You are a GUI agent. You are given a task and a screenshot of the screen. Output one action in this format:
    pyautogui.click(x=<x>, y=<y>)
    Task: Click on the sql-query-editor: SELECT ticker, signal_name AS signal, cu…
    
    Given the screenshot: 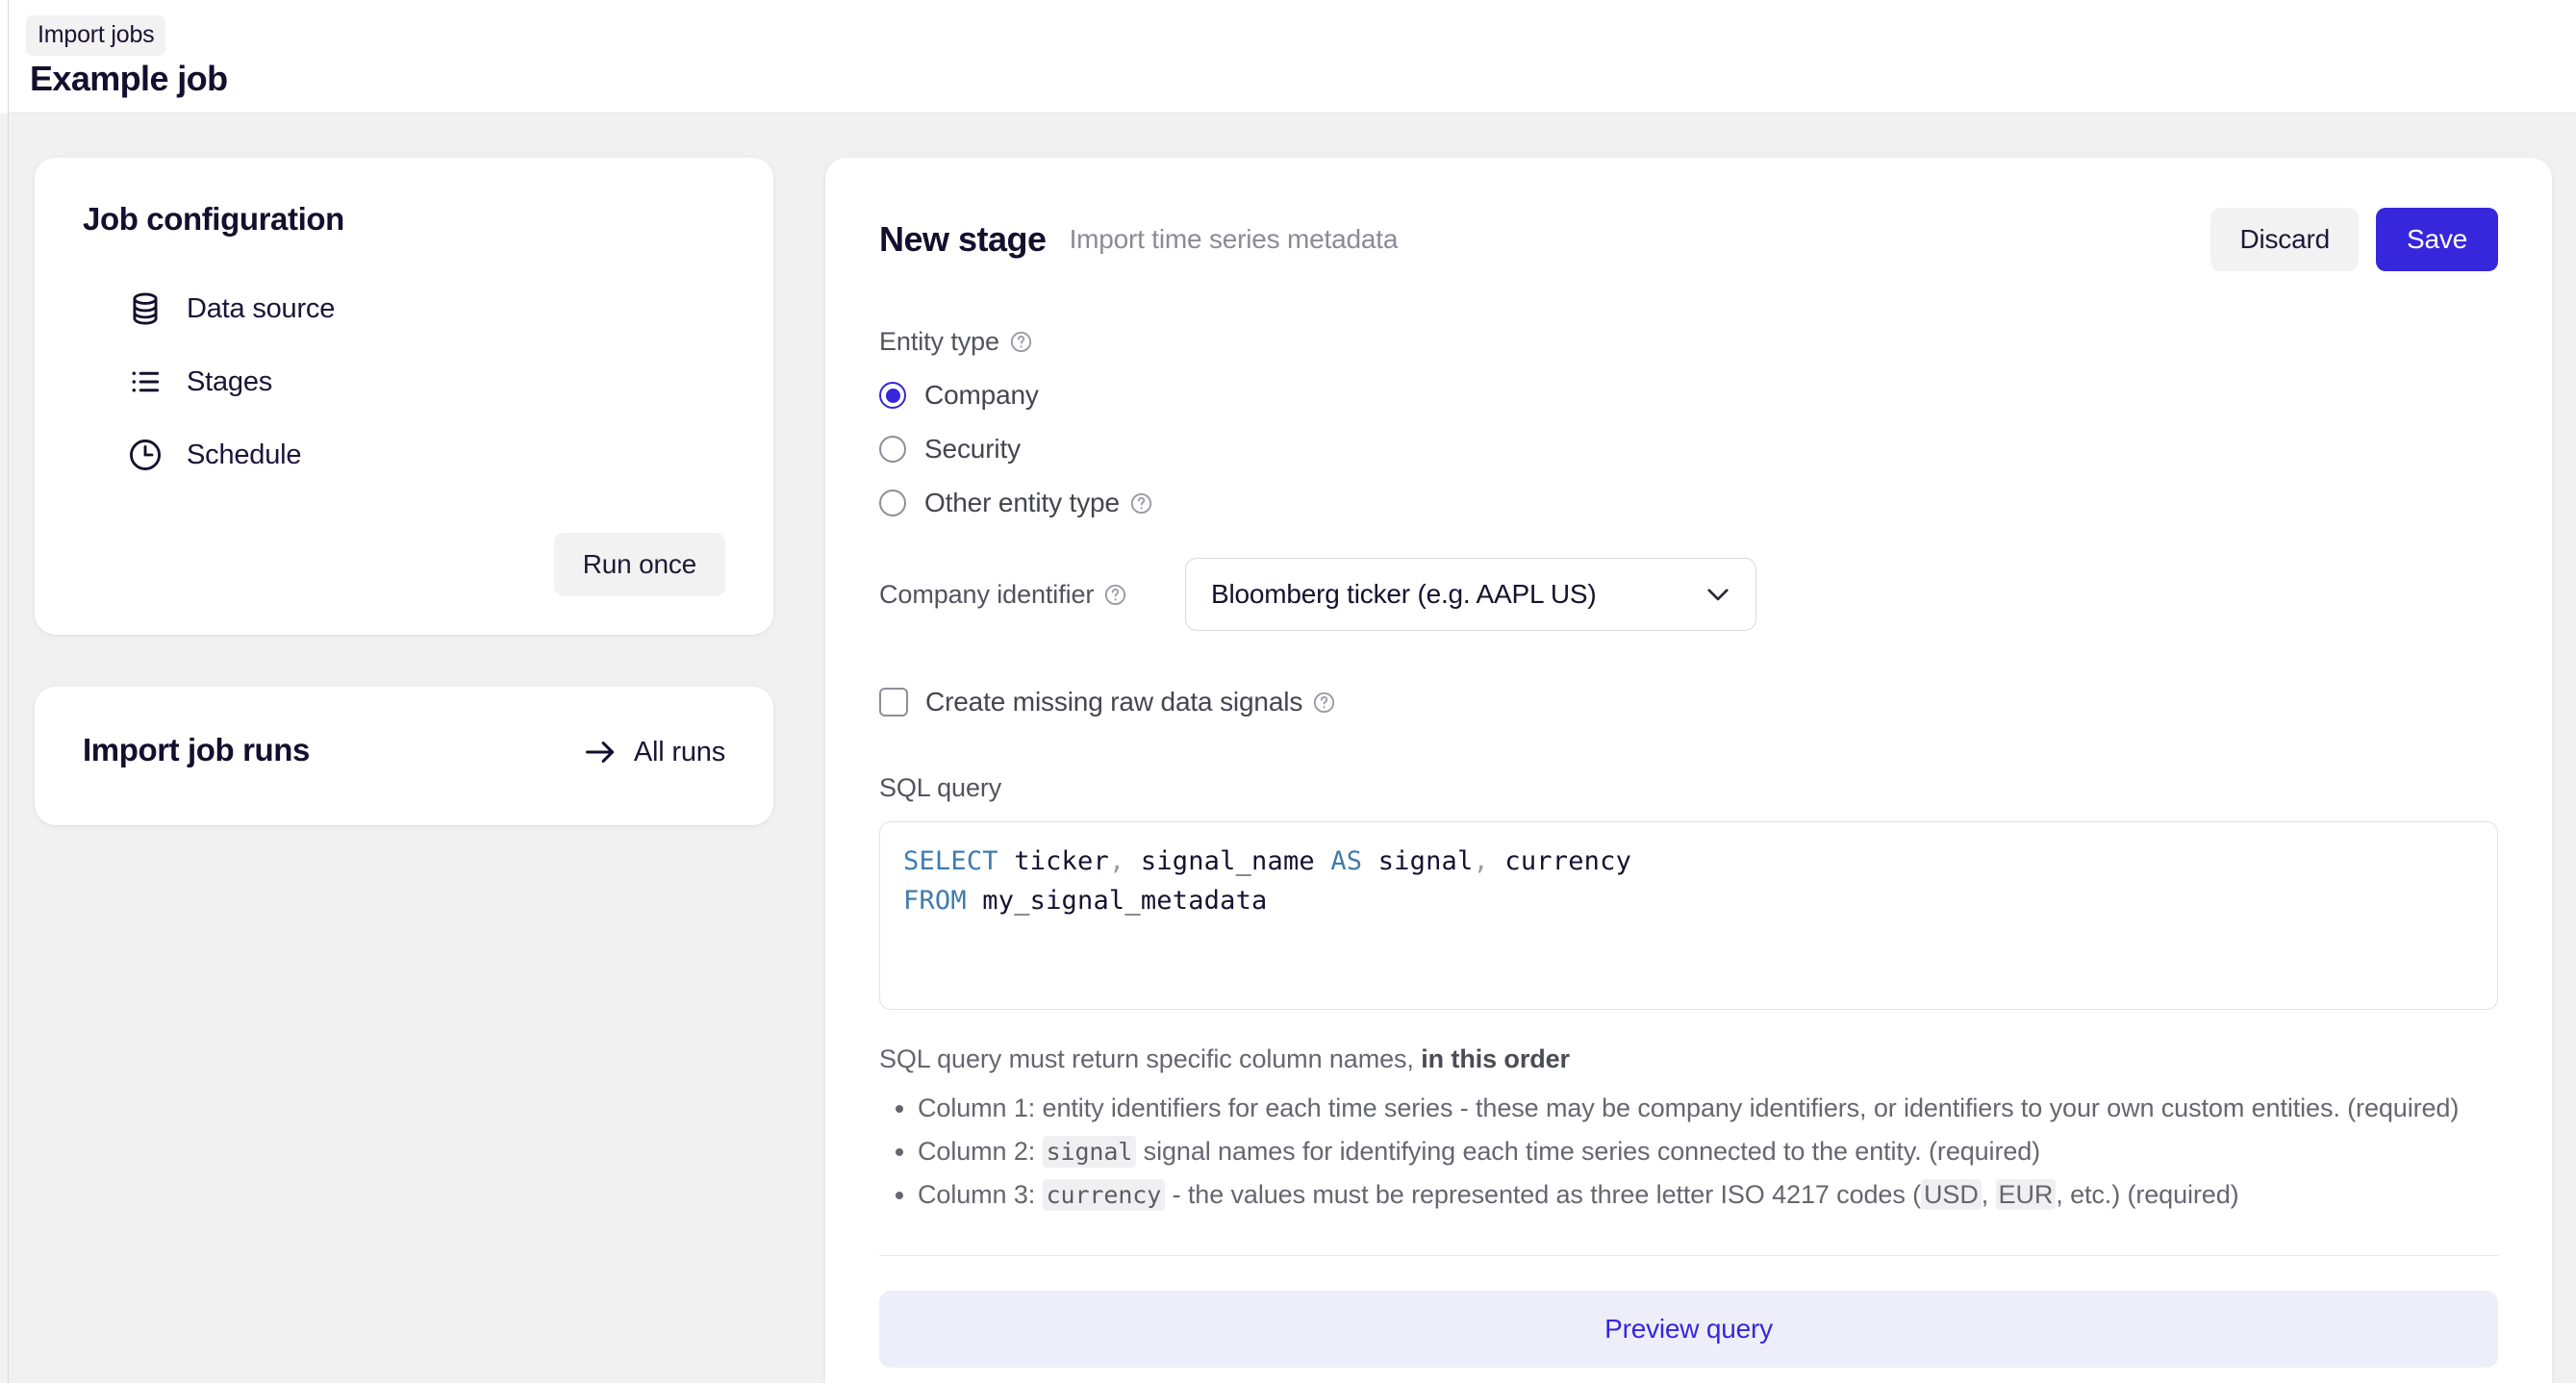 What is the action you would take?
    pyautogui.click(x=1689, y=916)
    